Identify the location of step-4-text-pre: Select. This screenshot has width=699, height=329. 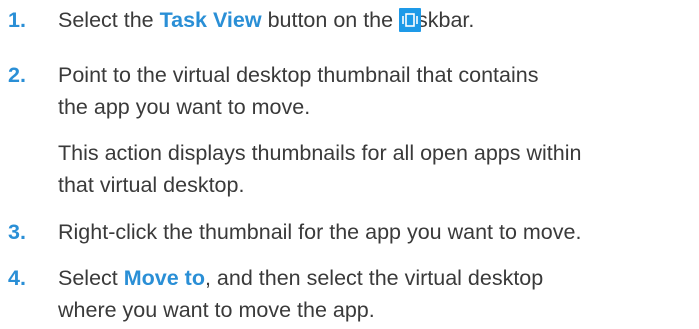
(91, 278).